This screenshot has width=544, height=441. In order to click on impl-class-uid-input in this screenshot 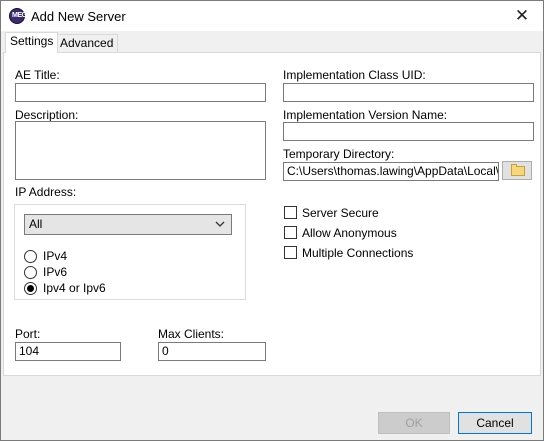, I will do `click(408, 92)`.